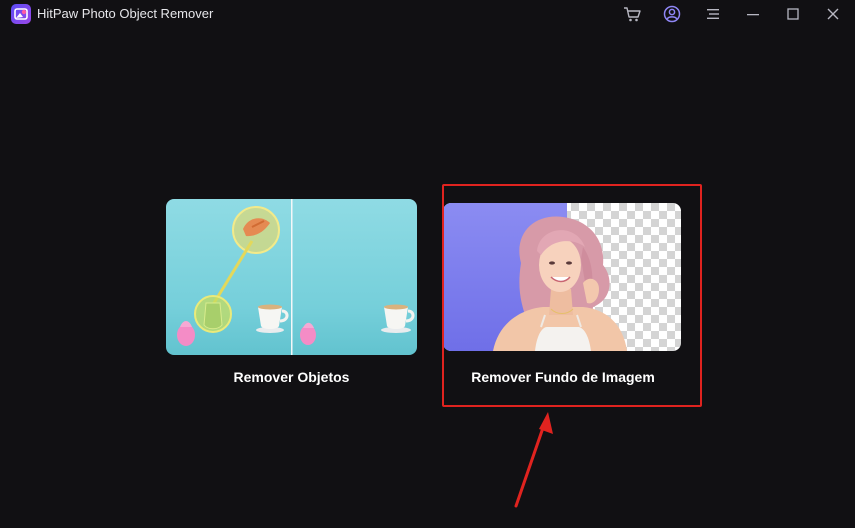  I want to click on remove-background-label: Remover Fundo de Imagem, so click(563, 377).